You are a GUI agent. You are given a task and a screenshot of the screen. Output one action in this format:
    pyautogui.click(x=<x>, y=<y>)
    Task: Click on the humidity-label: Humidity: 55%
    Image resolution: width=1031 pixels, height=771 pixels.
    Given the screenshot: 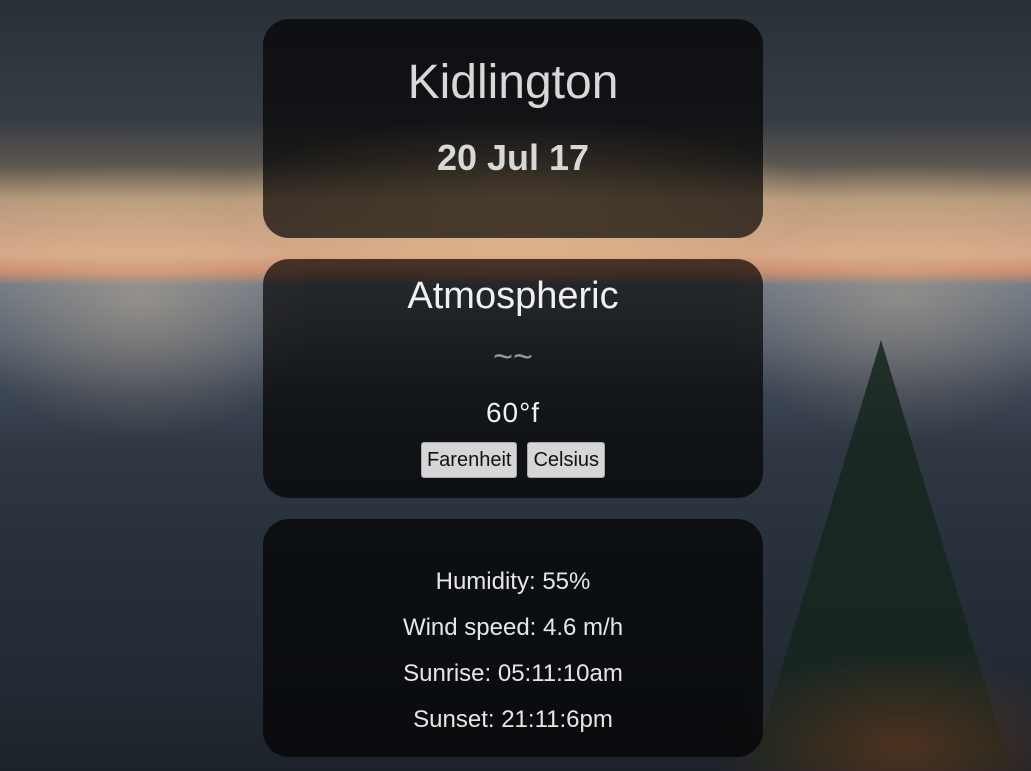 What is the action you would take?
    pyautogui.click(x=513, y=581)
    